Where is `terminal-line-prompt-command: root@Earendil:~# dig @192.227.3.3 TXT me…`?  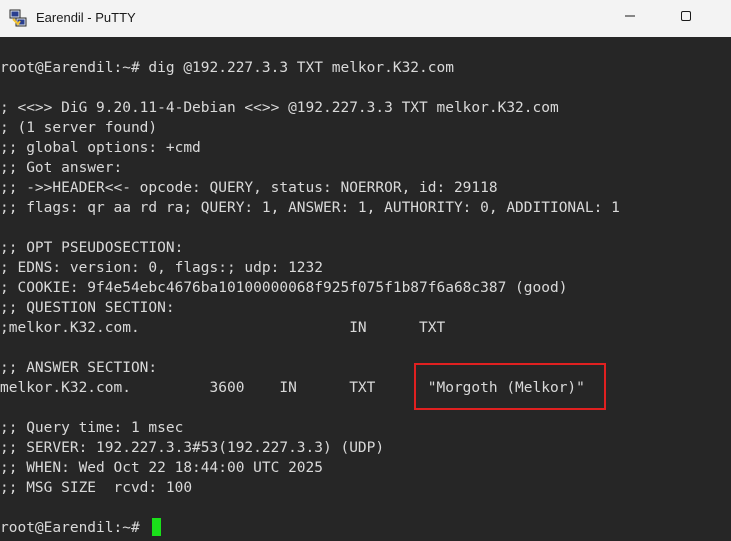
terminal-line-prompt-command: root@Earendil:~# dig @192.227.3.3 TXT me… is located at coordinates (227, 68).